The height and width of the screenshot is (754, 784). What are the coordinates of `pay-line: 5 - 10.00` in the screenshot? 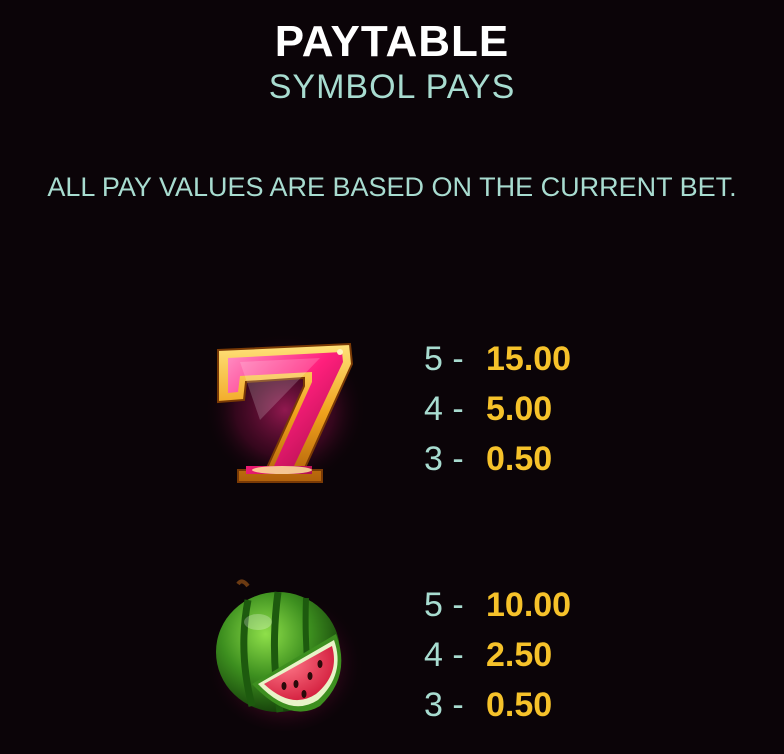 It's located at (554, 605).